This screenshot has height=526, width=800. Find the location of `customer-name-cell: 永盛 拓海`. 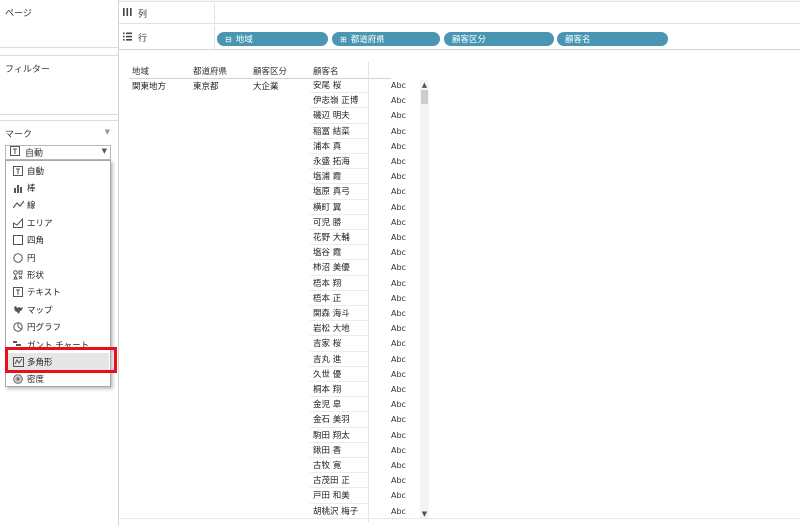

customer-name-cell: 永盛 拓海 is located at coordinates (339, 162).